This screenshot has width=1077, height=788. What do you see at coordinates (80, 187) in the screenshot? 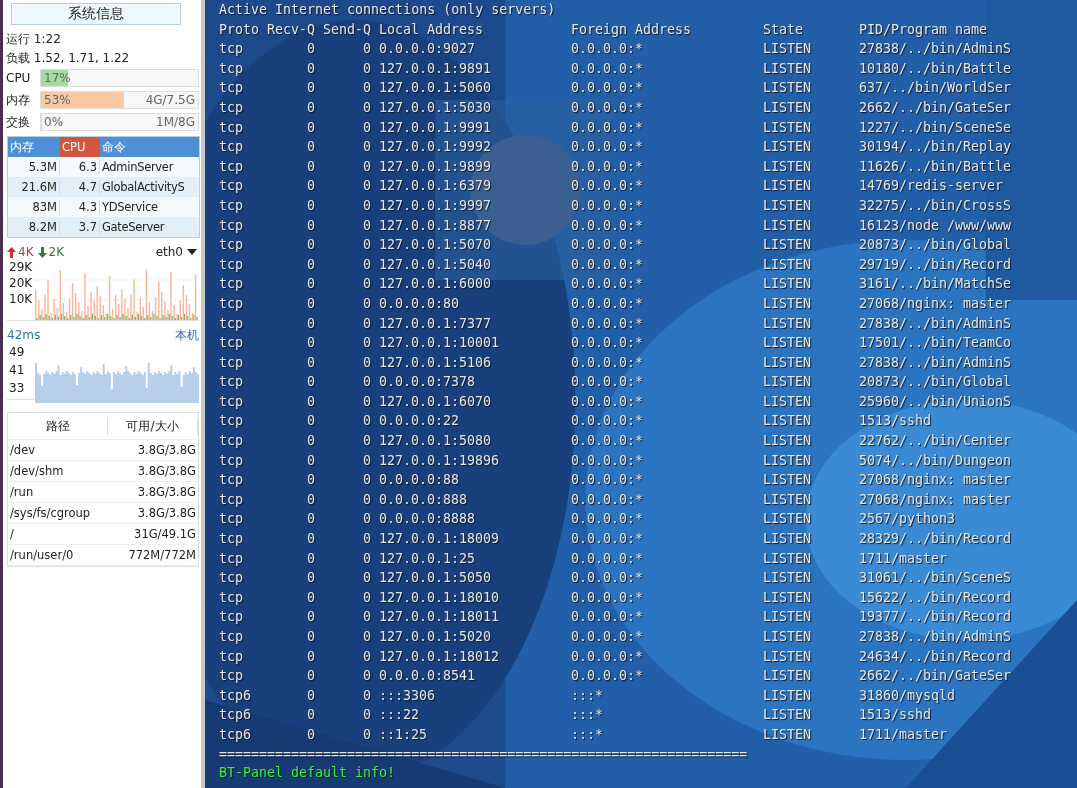
I see `table-cell: 4.7` at bounding box center [80, 187].